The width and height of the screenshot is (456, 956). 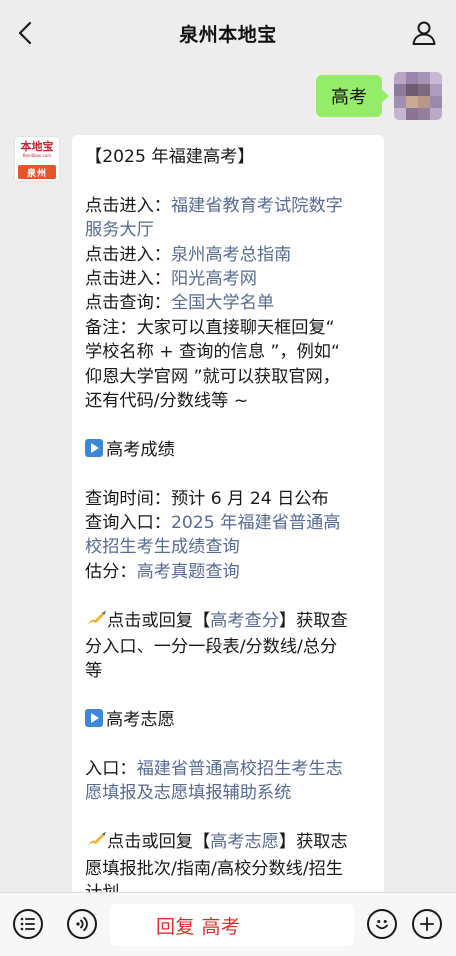 I want to click on plus-icon, so click(x=427, y=924).